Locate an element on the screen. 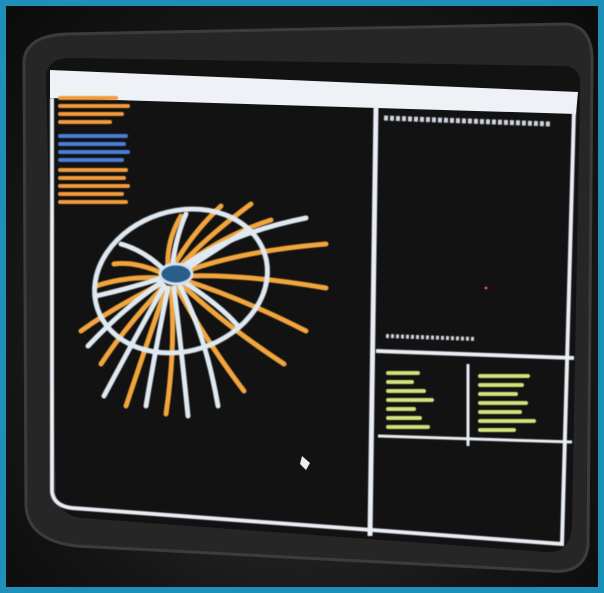  wireframe-hub is located at coordinates (176, 274).